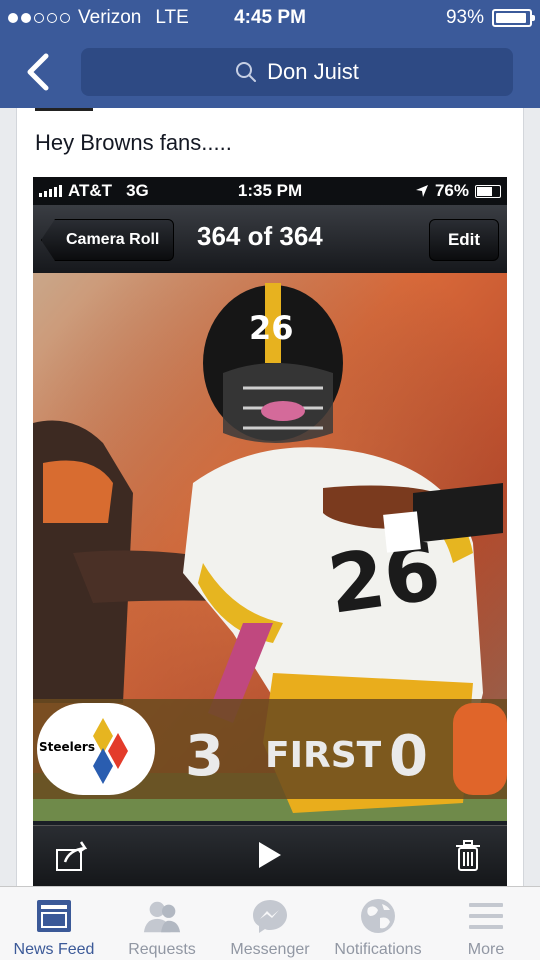 The image size is (540, 960). Describe the element at coordinates (270, 191) in the screenshot. I see `photo-status-bar: AT&T 3G 1:35 PM 76%` at that location.